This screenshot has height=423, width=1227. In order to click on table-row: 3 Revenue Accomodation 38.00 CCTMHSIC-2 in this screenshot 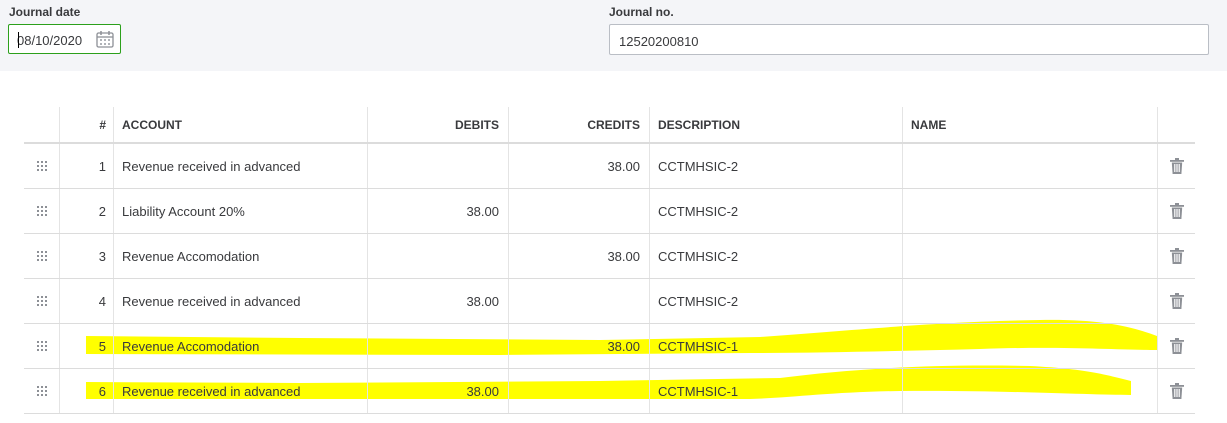, I will do `click(609, 256)`.